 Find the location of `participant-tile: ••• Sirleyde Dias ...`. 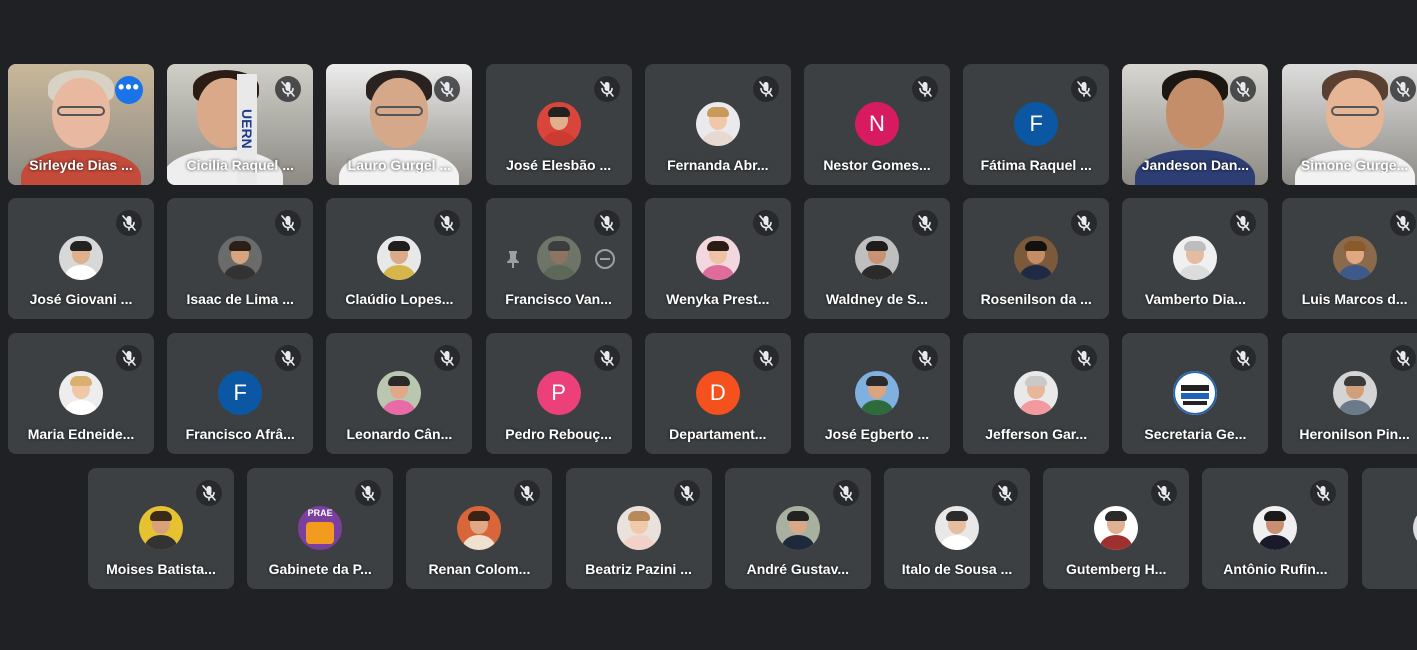

participant-tile: ••• Sirleyde Dias ... is located at coordinates (81, 124).